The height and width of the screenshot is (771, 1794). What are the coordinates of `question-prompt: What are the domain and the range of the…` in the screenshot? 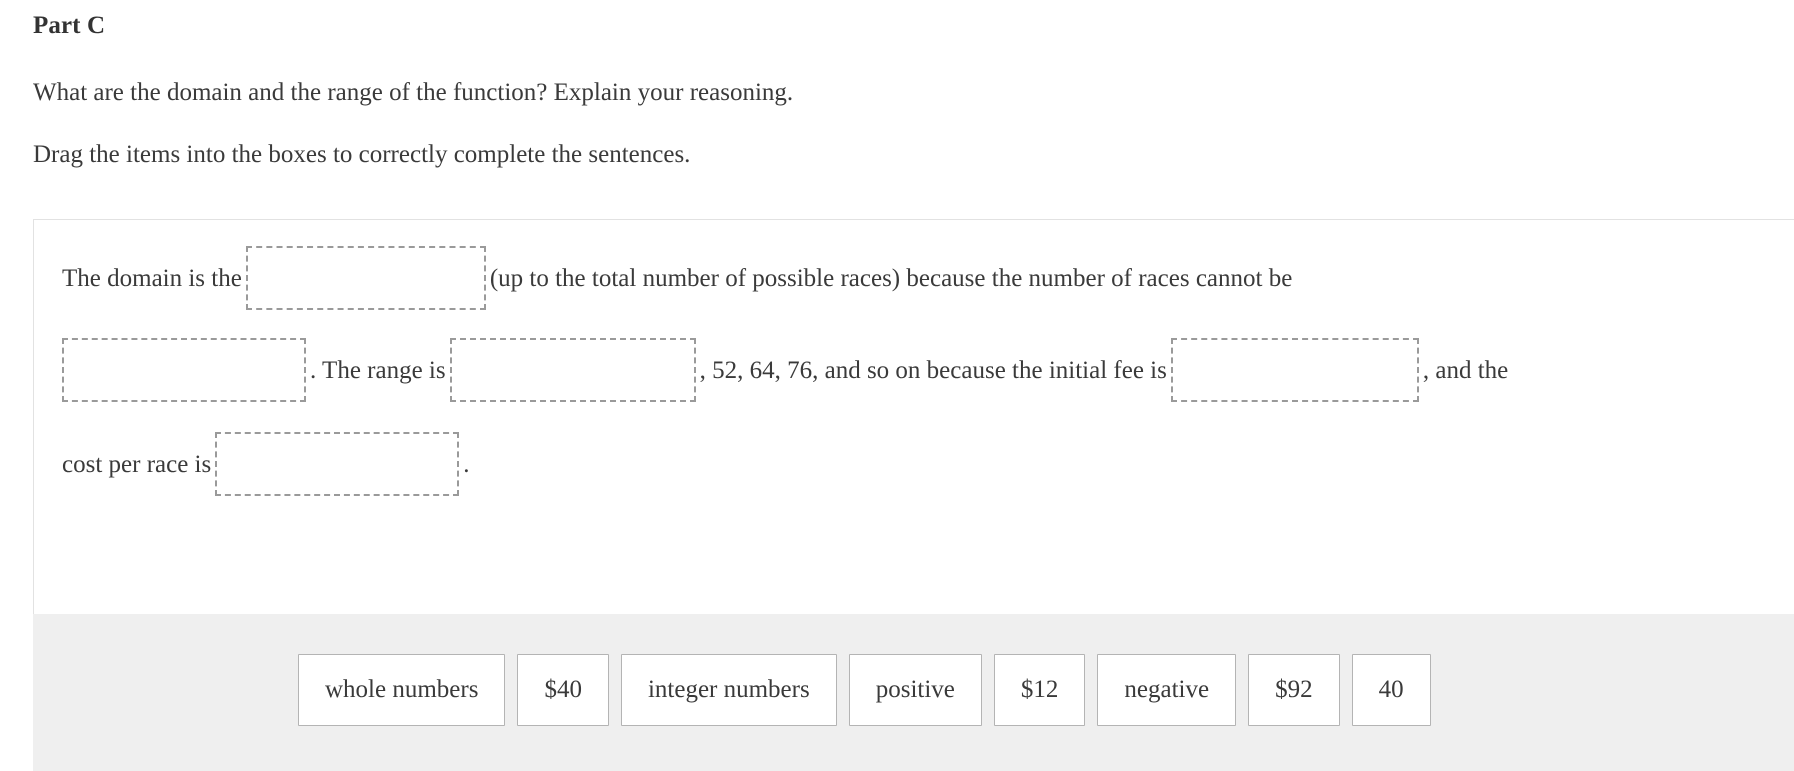 It's located at (413, 92).